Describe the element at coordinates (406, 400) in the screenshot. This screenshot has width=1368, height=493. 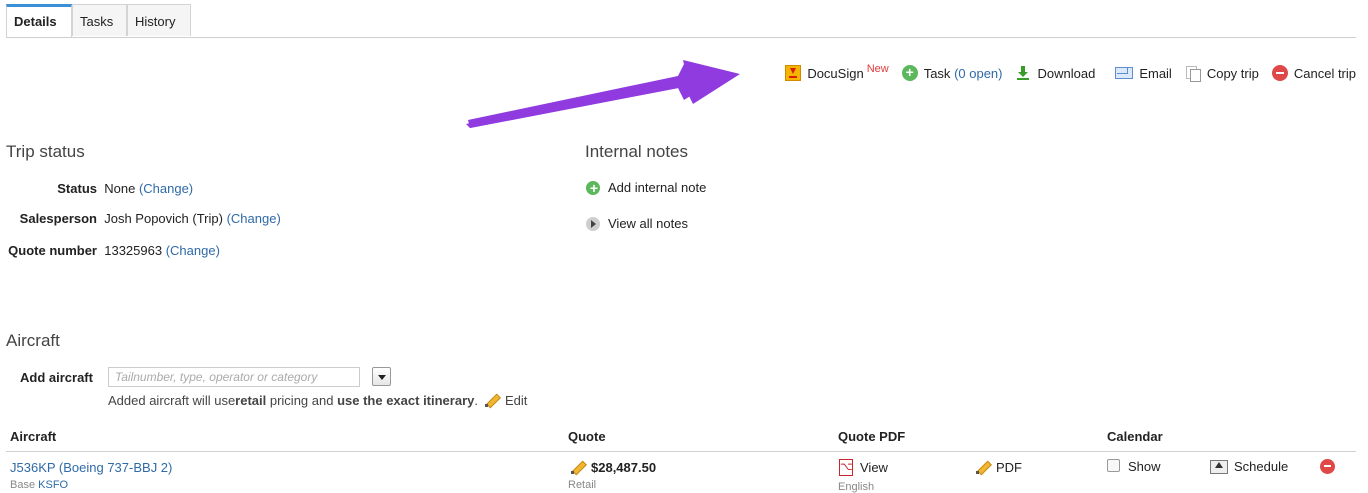
I see `hint-exact-itinerary: use the exact itinerary` at that location.